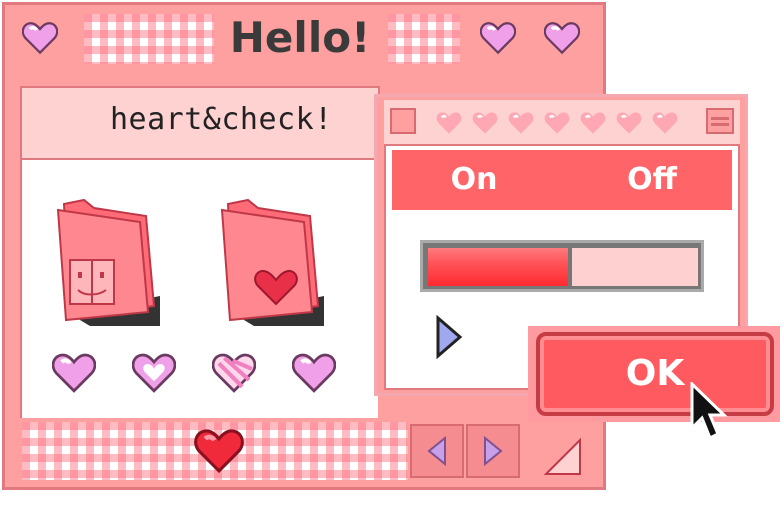  I want to click on header-label: heart&check!, so click(221, 119).